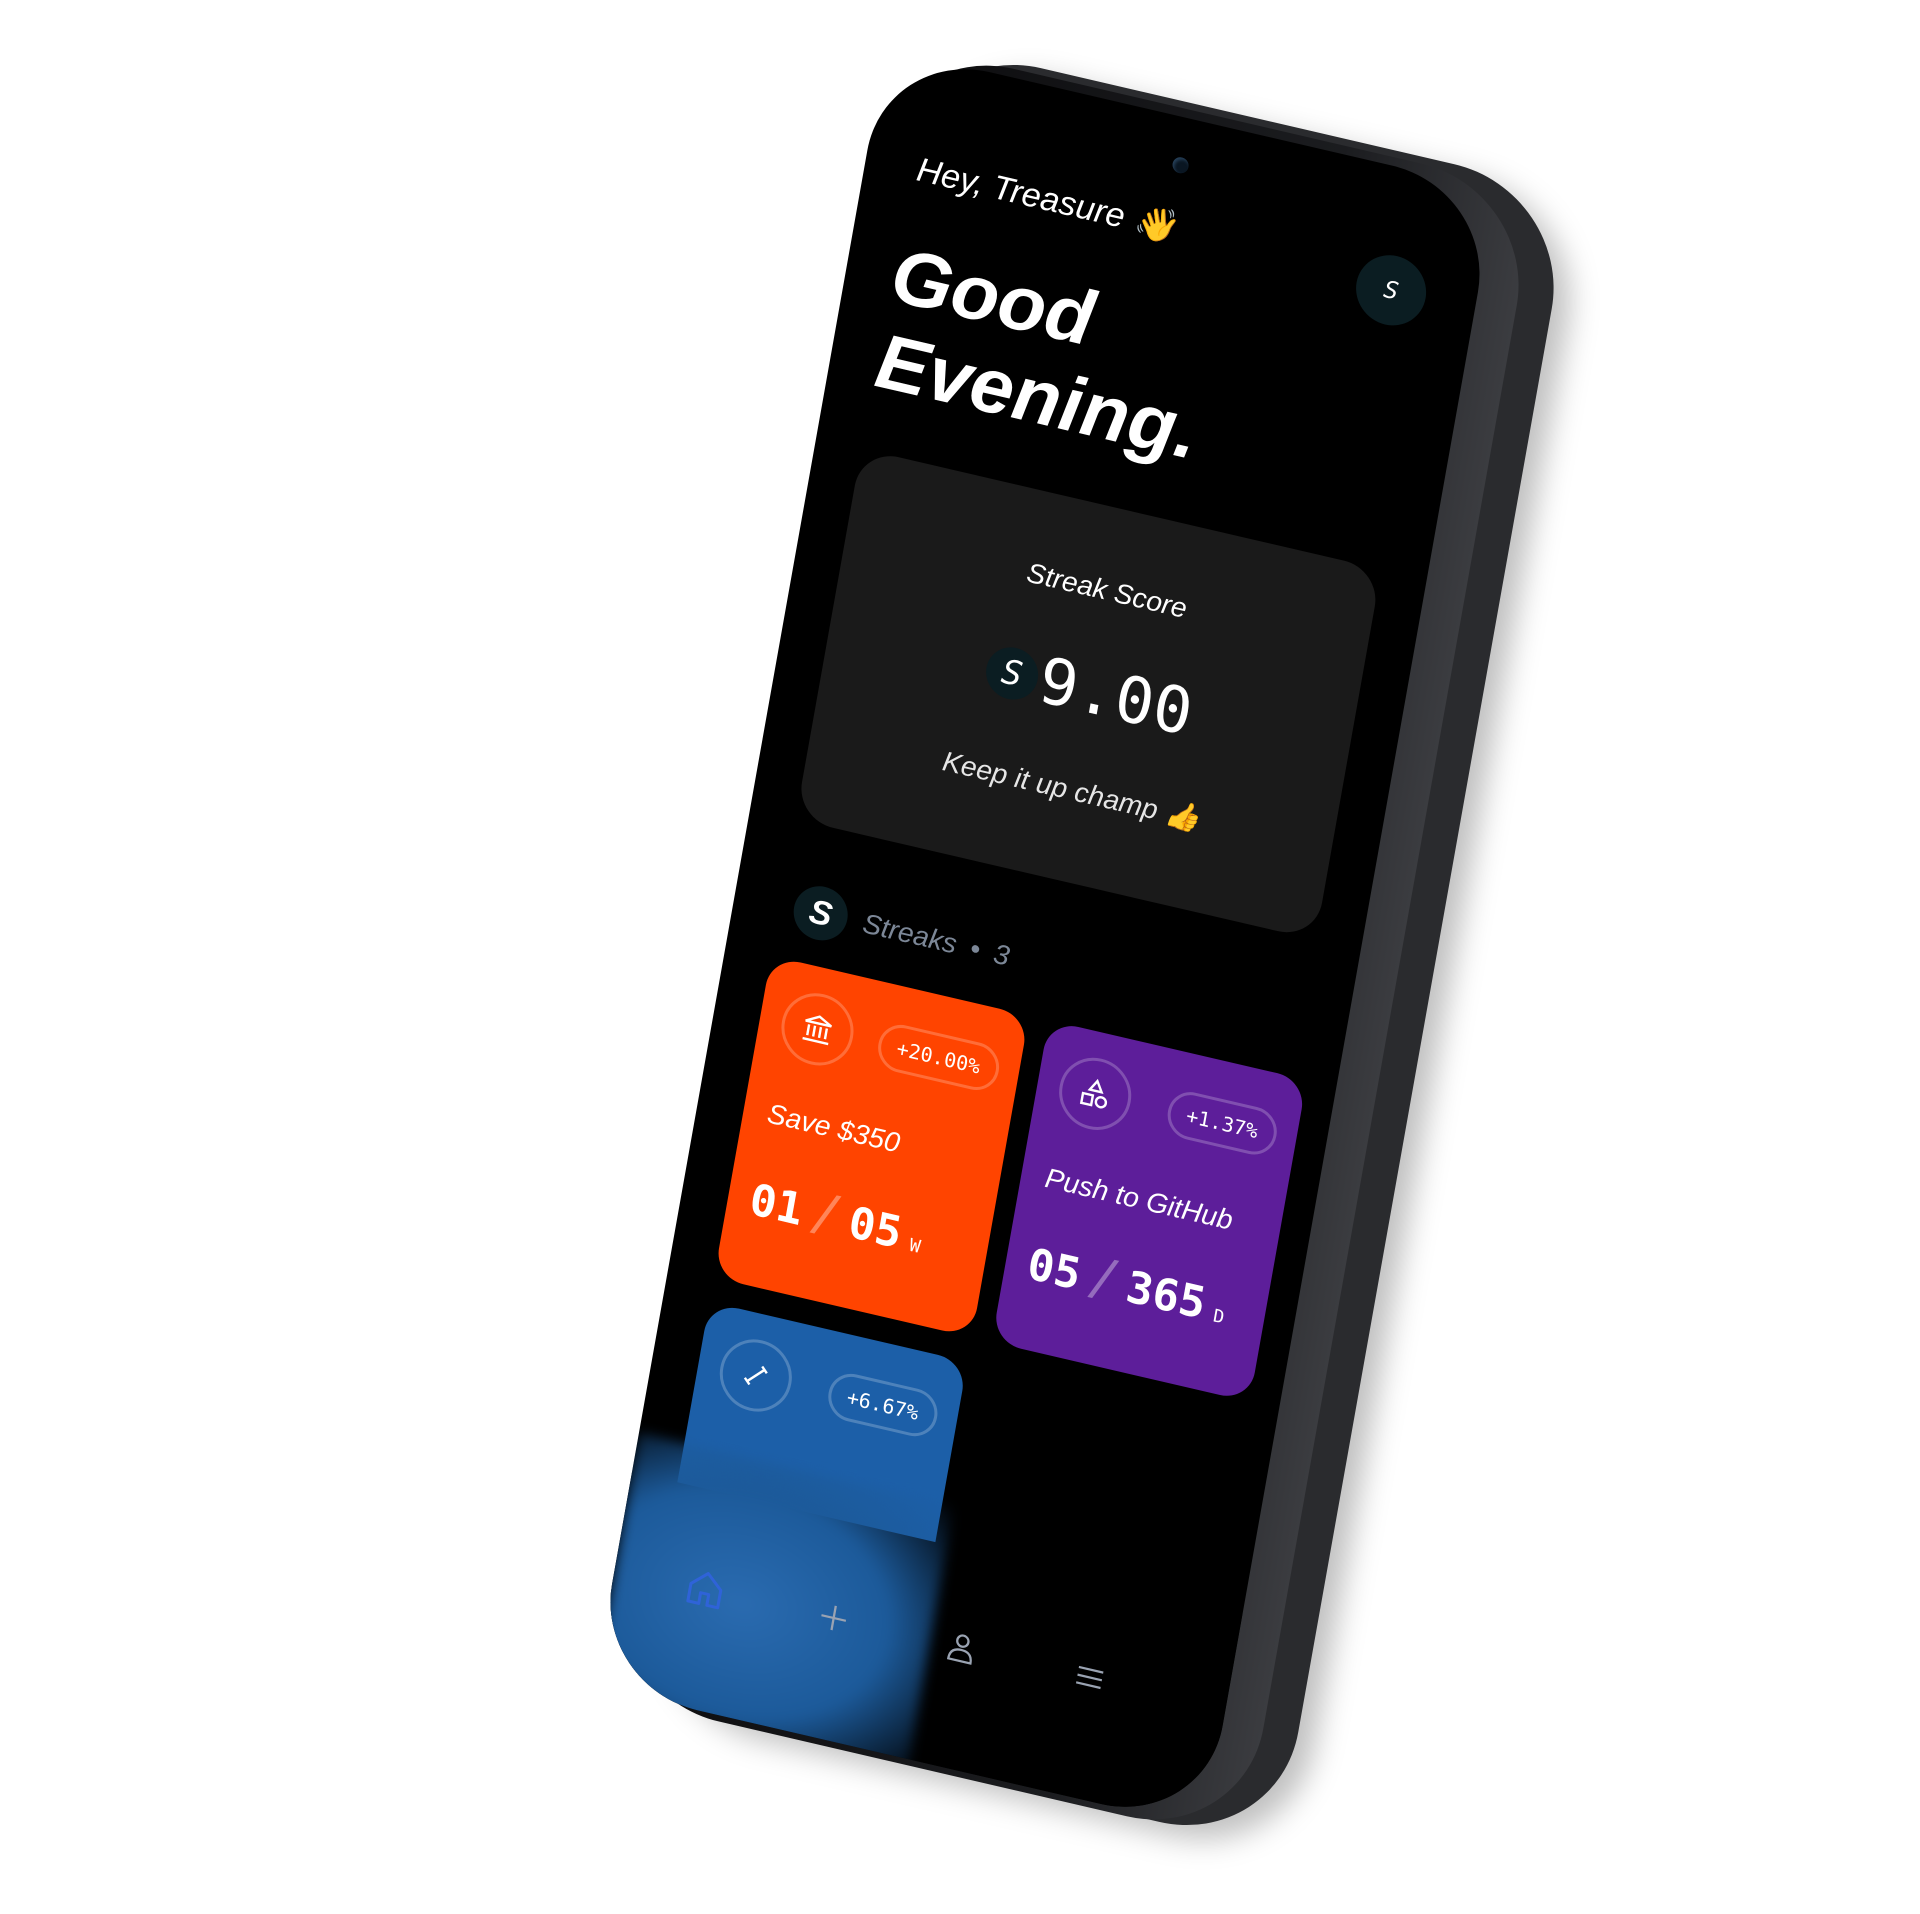 Image resolution: width=1920 pixels, height=1914 pixels. What do you see at coordinates (1222, 1123) in the screenshot?
I see `streak-change-badge: +1.37%` at bounding box center [1222, 1123].